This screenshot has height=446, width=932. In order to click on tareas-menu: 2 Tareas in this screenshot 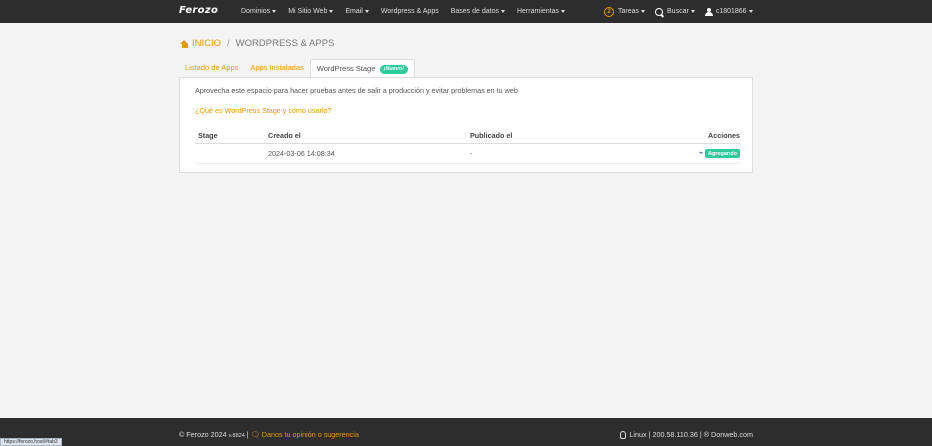, I will do `click(625, 11)`.